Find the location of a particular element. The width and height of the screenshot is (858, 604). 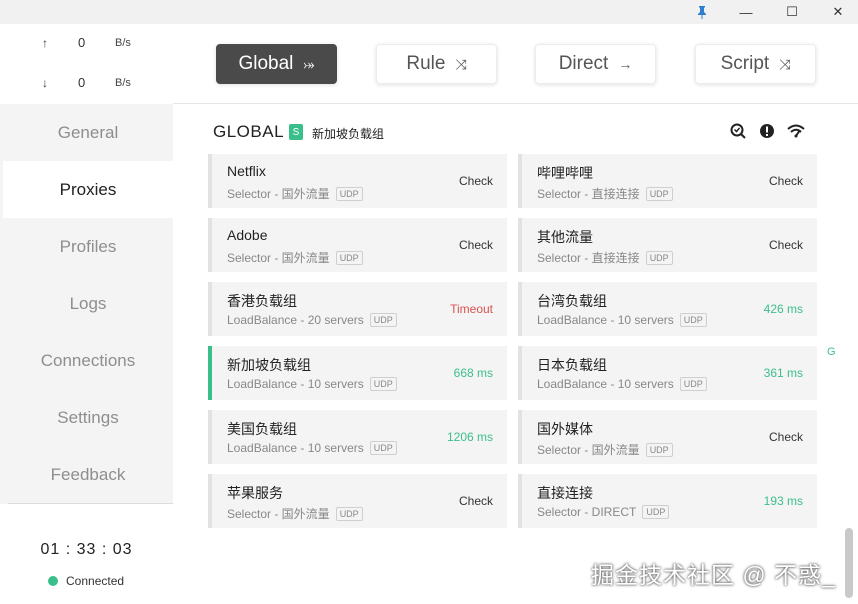

proxy-card: 台湾负载组 LoadBalance - 10 servers UDP 426 ms is located at coordinates (667, 309).